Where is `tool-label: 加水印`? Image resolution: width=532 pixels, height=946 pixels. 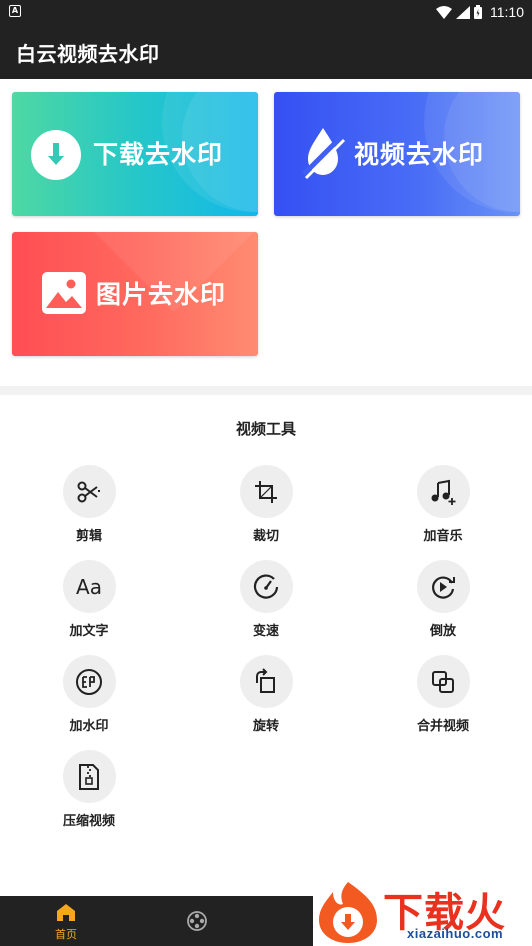 tool-label: 加水印 is located at coordinates (89, 726).